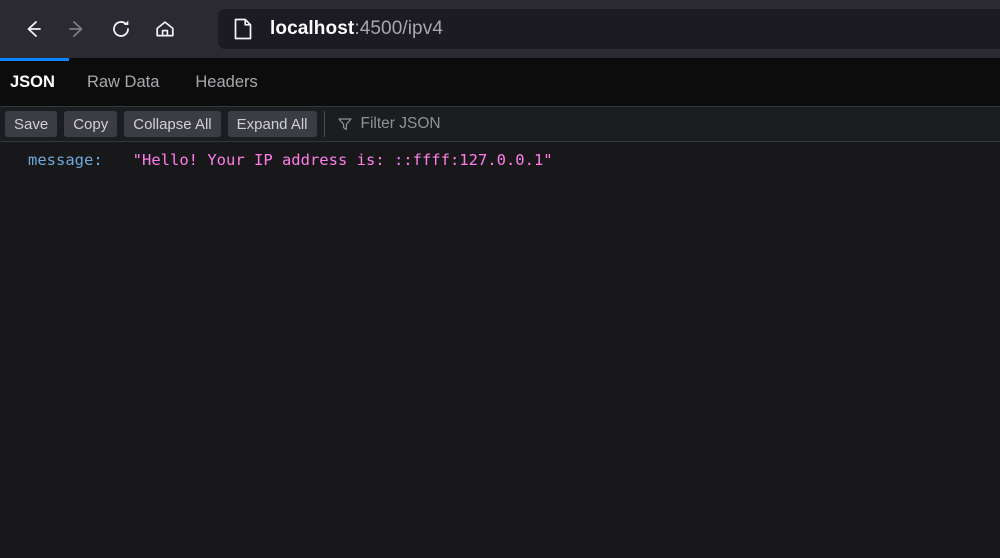 Image resolution: width=1000 pixels, height=558 pixels. What do you see at coordinates (91, 124) in the screenshot?
I see `copy-button: Copy` at bounding box center [91, 124].